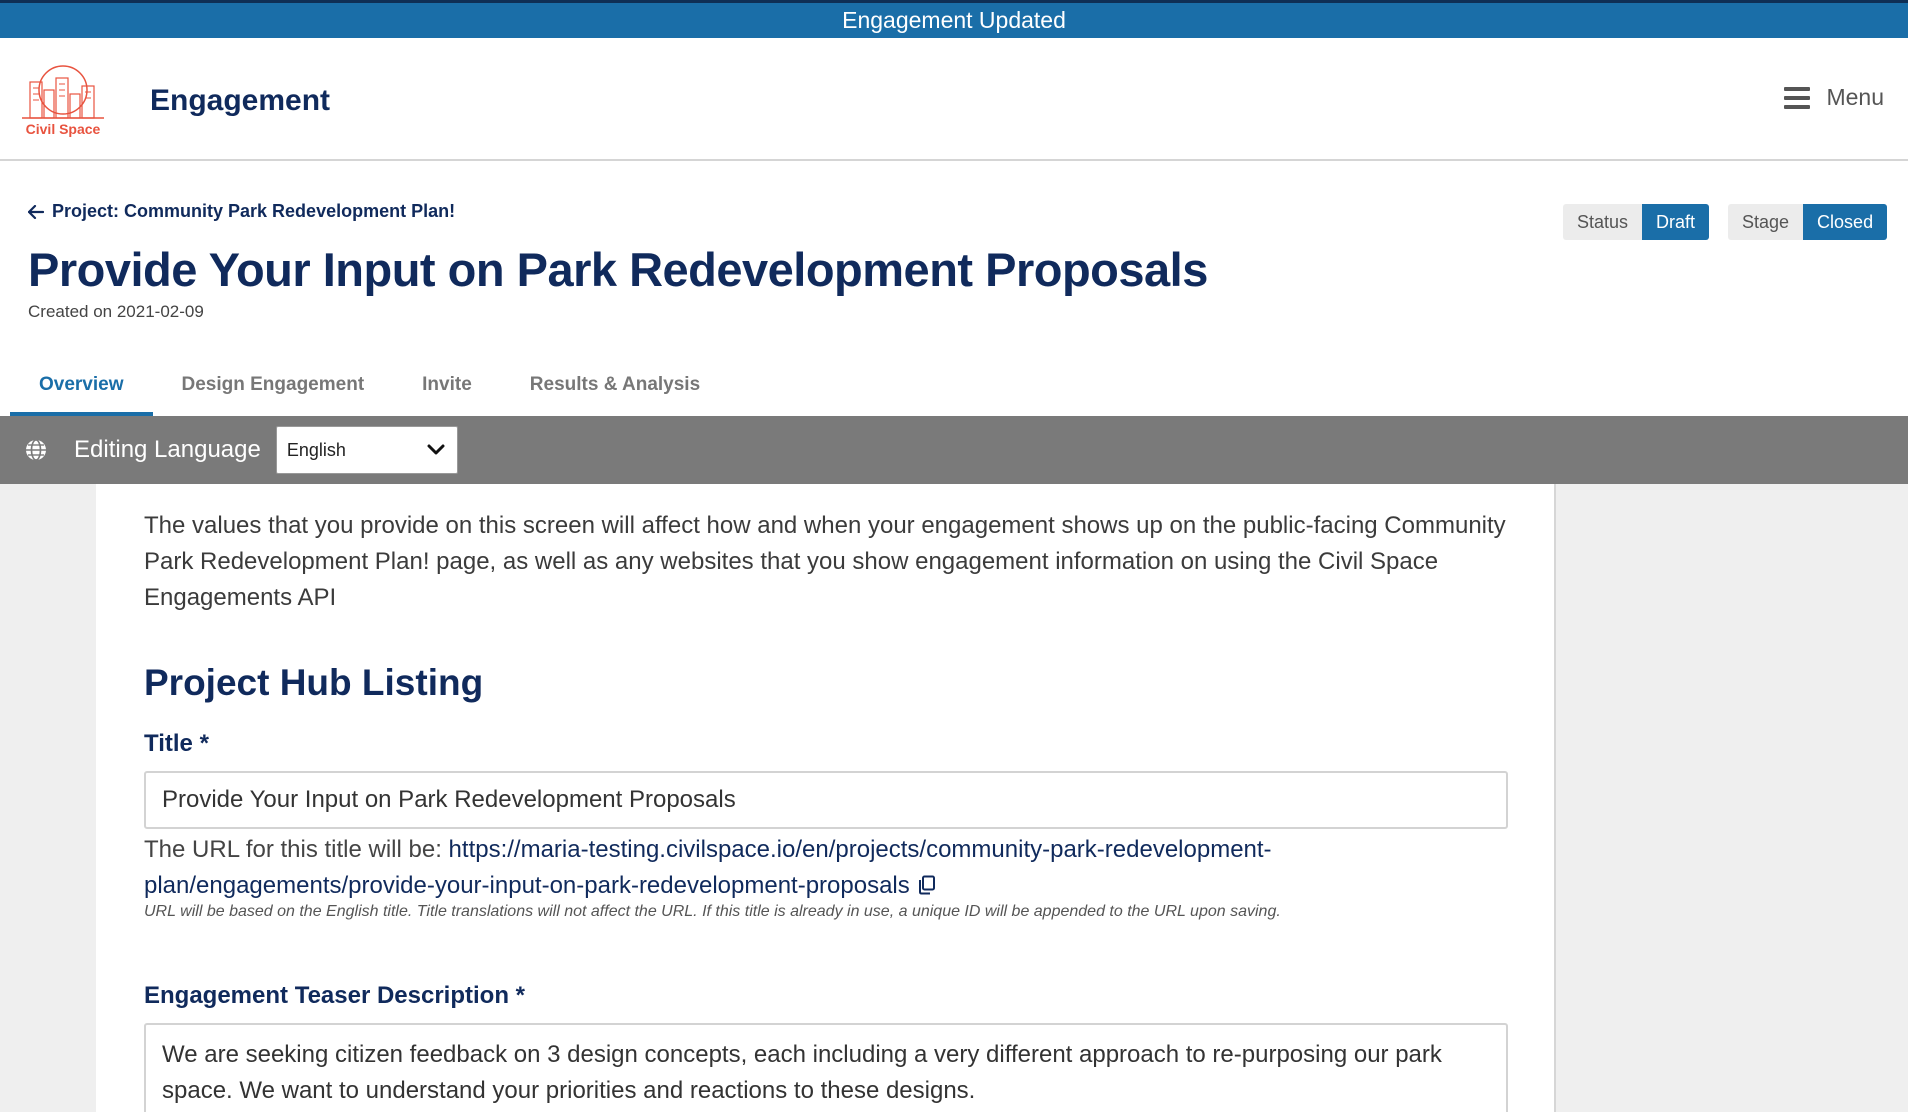  I want to click on app-header: Civil Space Engagement Menu, so click(954, 99).